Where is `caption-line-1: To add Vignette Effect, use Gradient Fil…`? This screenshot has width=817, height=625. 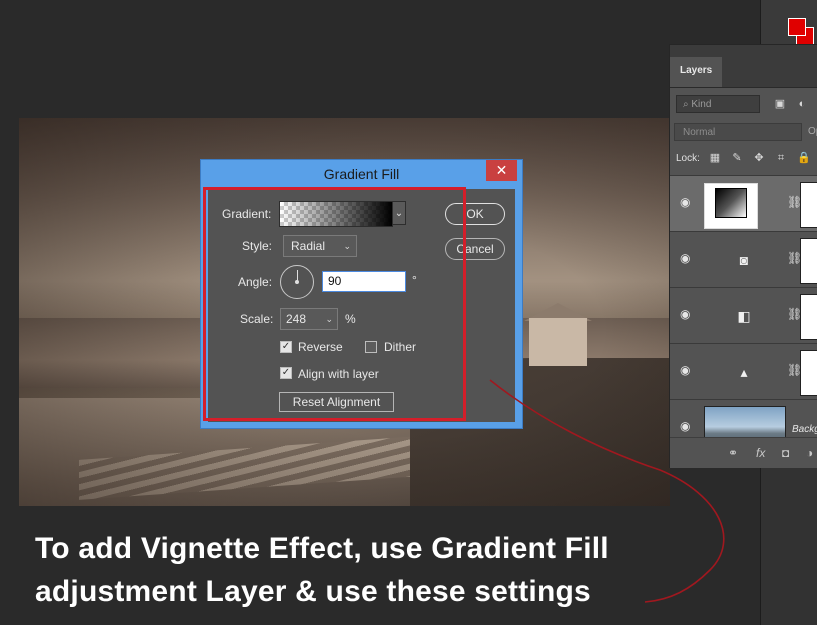
caption-line-1: To add Vignette Effect, use Gradient Fil… is located at coordinates (322, 548).